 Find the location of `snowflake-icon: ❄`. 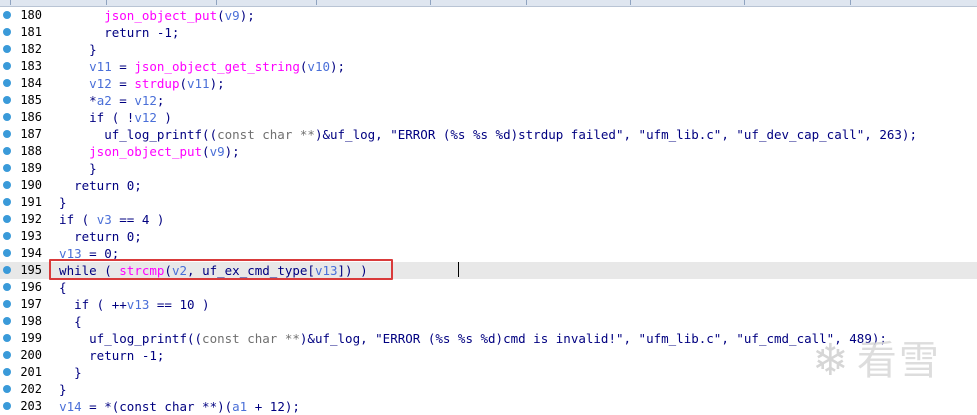

snowflake-icon: ❄ is located at coordinates (830, 360).